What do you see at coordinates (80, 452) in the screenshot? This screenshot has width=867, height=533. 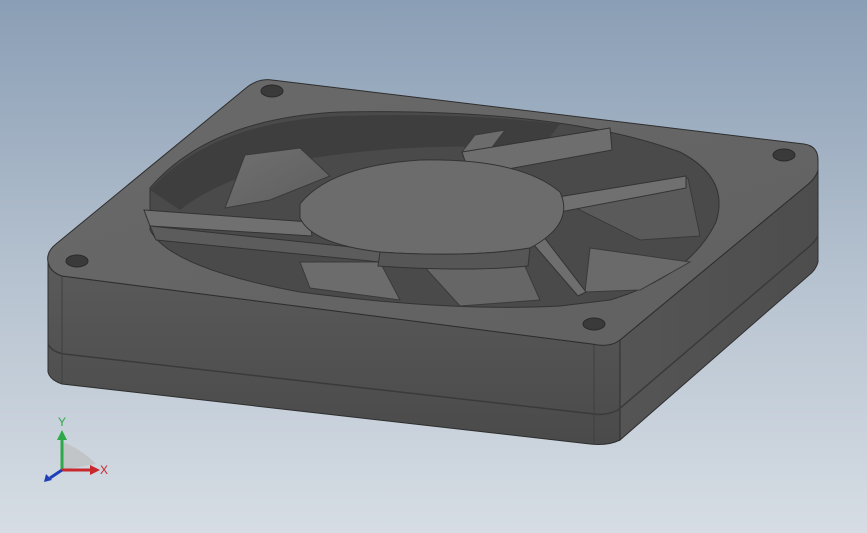 I see `axis-triad: Y X` at bounding box center [80, 452].